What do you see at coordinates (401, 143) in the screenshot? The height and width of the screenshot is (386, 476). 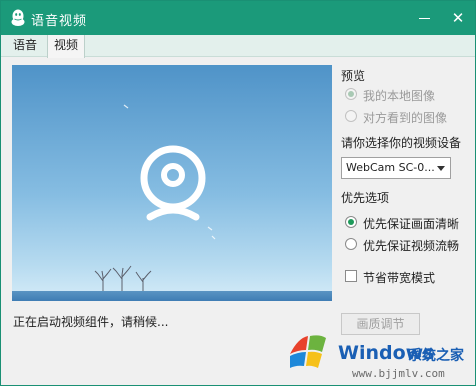 I see `video-device-label: 请你选择你的视频设备` at bounding box center [401, 143].